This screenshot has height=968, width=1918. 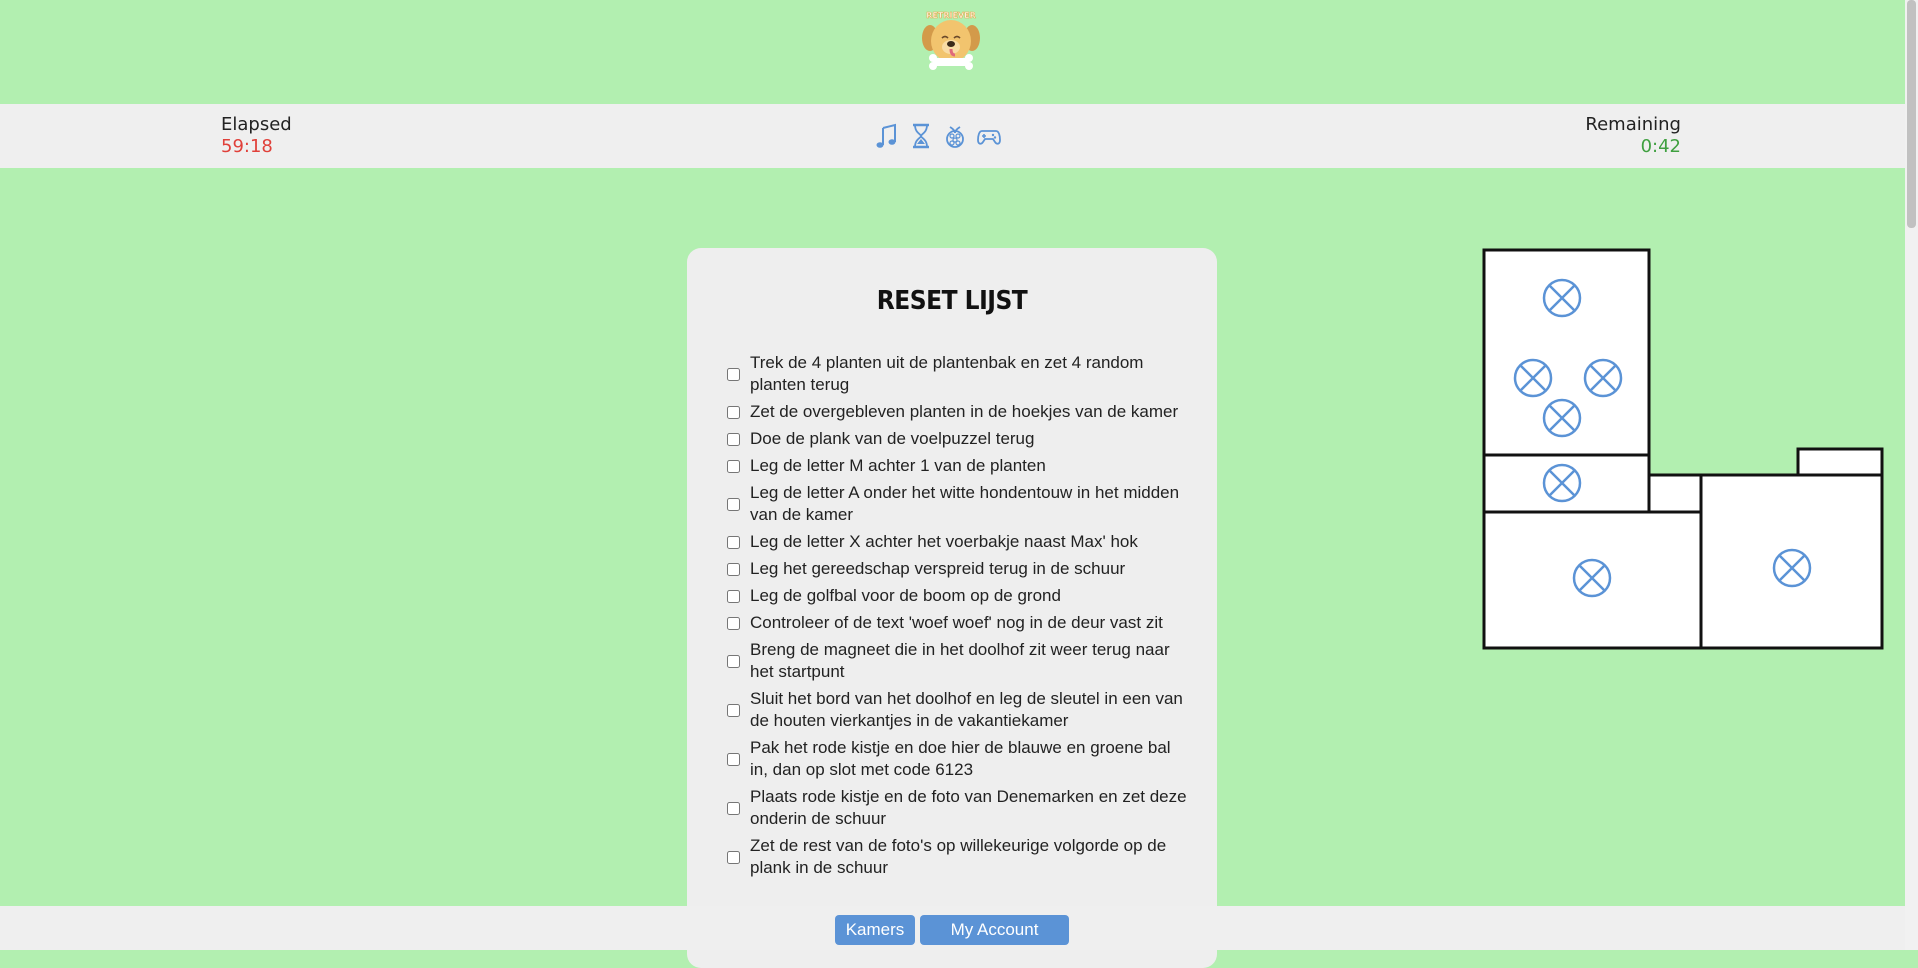 I want to click on reset-item-text: Leg de letter M achter 1 van de planten, so click(x=898, y=465).